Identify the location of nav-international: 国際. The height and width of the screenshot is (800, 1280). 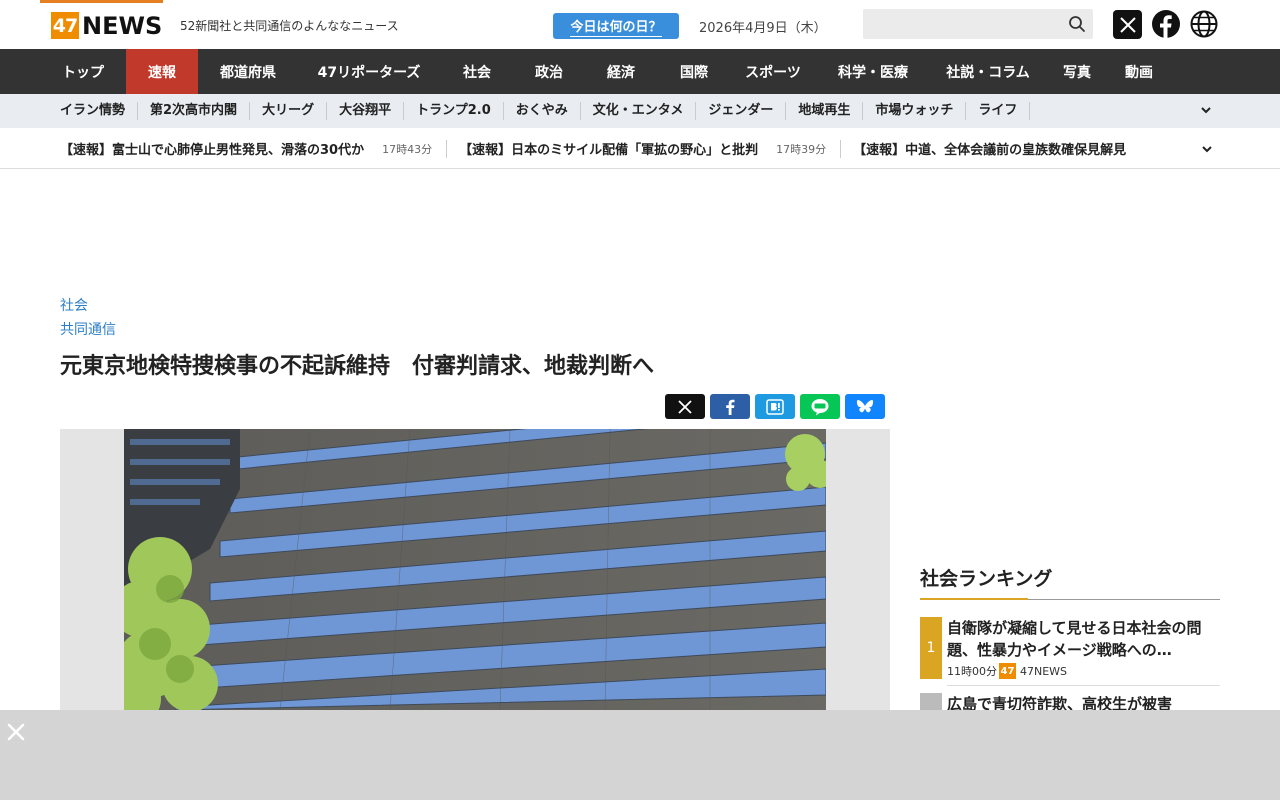
(694, 71).